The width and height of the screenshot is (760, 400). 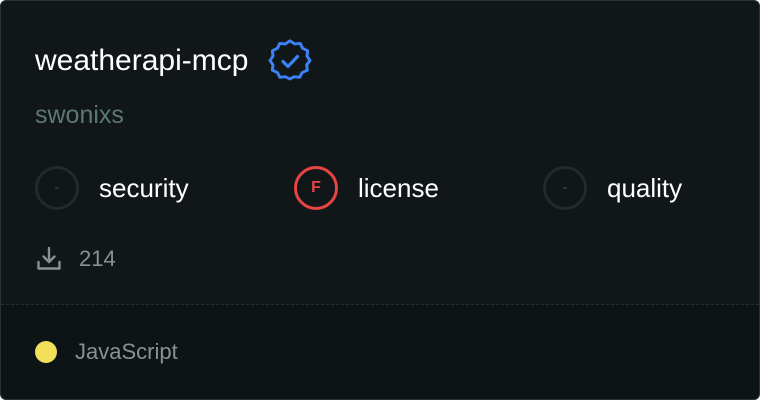 What do you see at coordinates (144, 188) in the screenshot?
I see `security-label: security` at bounding box center [144, 188].